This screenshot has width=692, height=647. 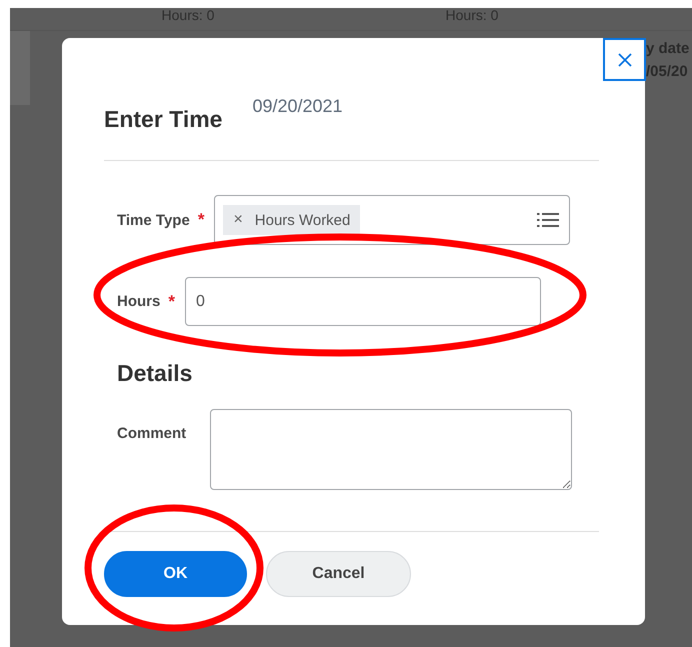 I want to click on section-heading: Details, so click(x=155, y=373).